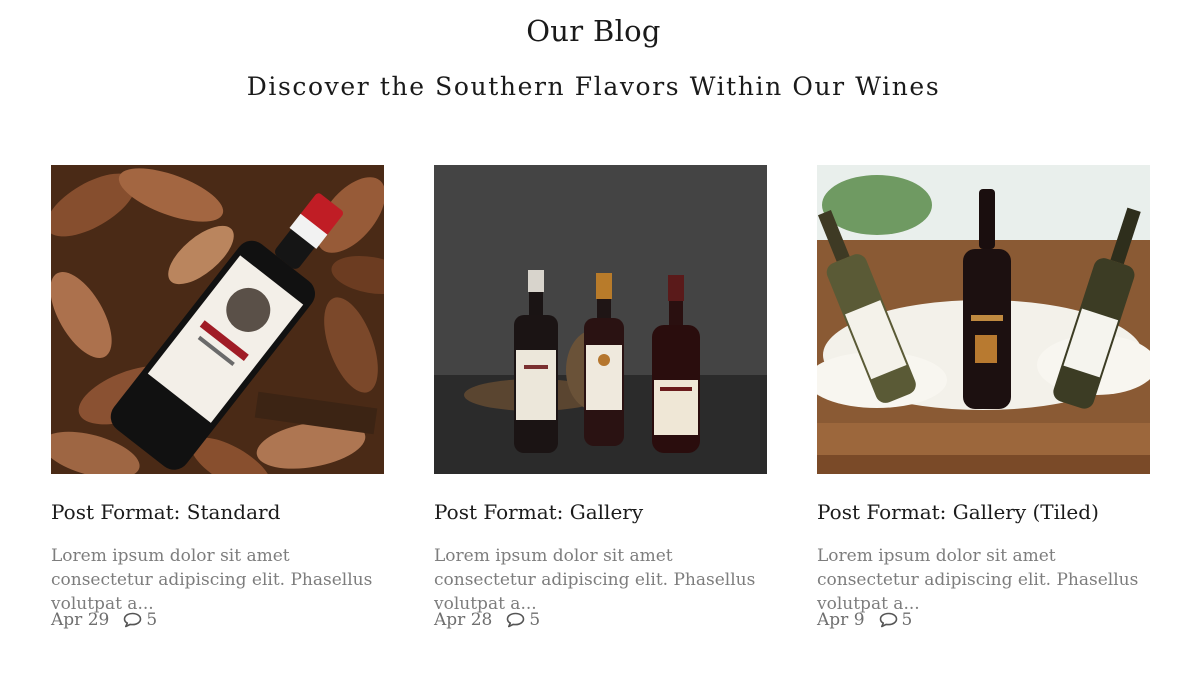 This screenshot has width=1187, height=684. I want to click on wine-crate-three-bottles-photo, so click(983, 319).